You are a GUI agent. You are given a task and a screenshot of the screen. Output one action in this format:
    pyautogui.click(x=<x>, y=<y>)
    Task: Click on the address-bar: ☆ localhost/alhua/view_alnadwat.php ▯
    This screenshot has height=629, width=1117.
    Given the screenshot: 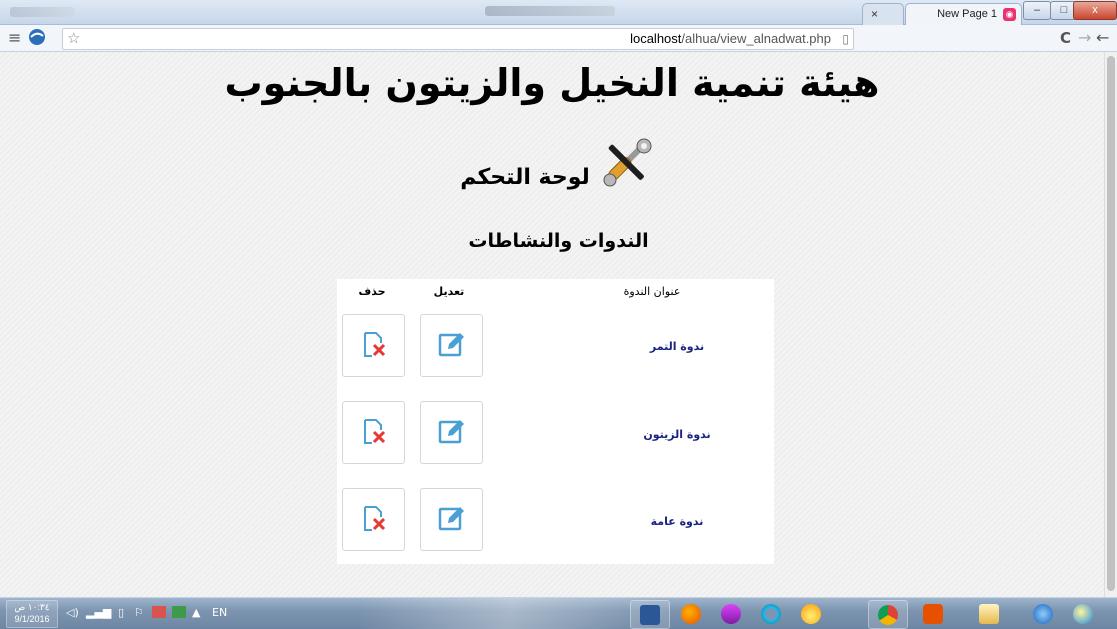 What is the action you would take?
    pyautogui.click(x=458, y=39)
    